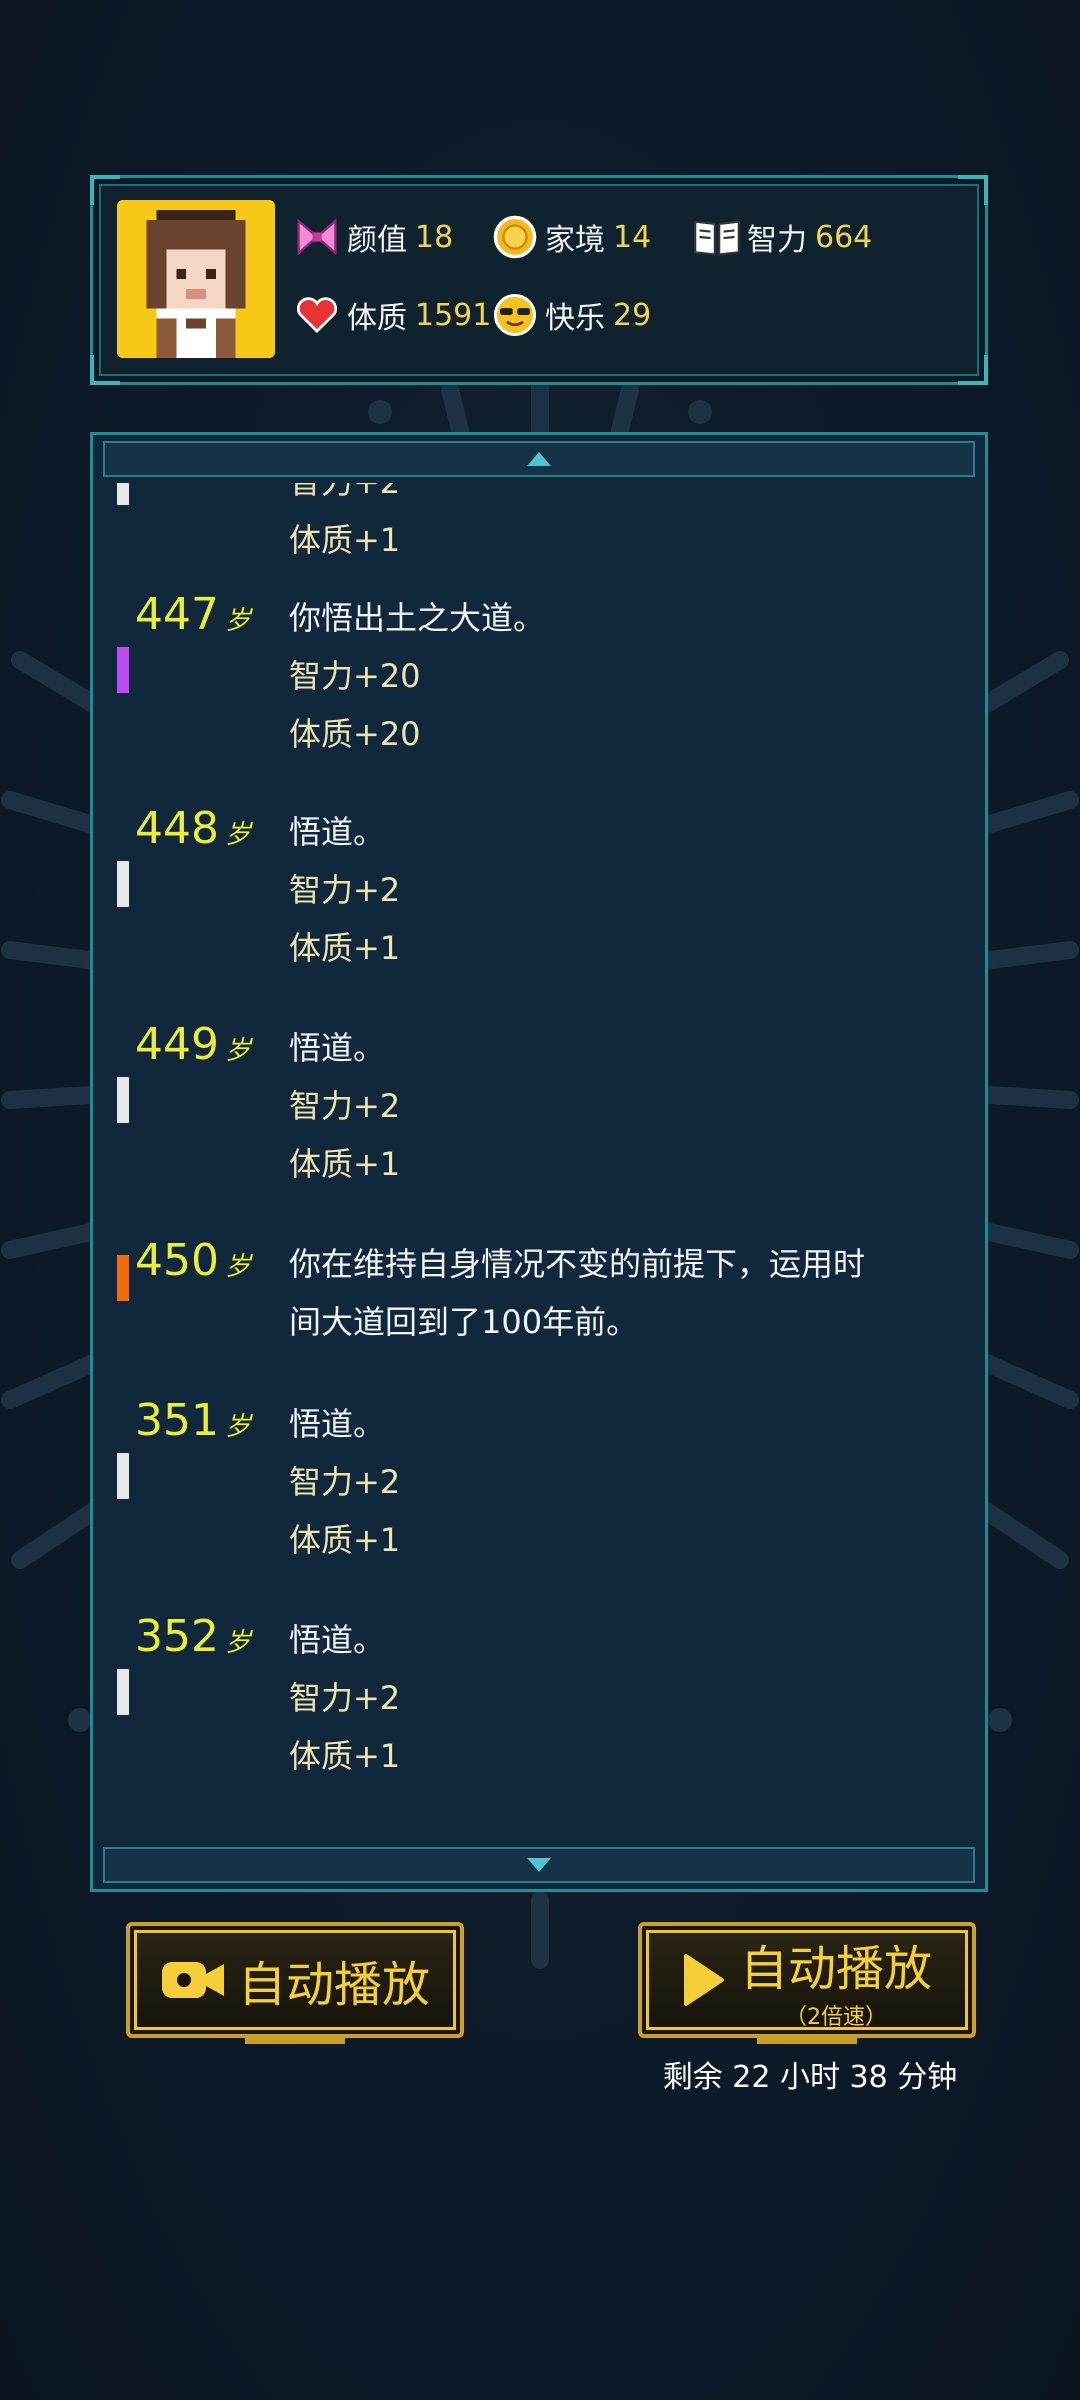  I want to click on stat-constitution: 体质 1591, so click(392, 315).